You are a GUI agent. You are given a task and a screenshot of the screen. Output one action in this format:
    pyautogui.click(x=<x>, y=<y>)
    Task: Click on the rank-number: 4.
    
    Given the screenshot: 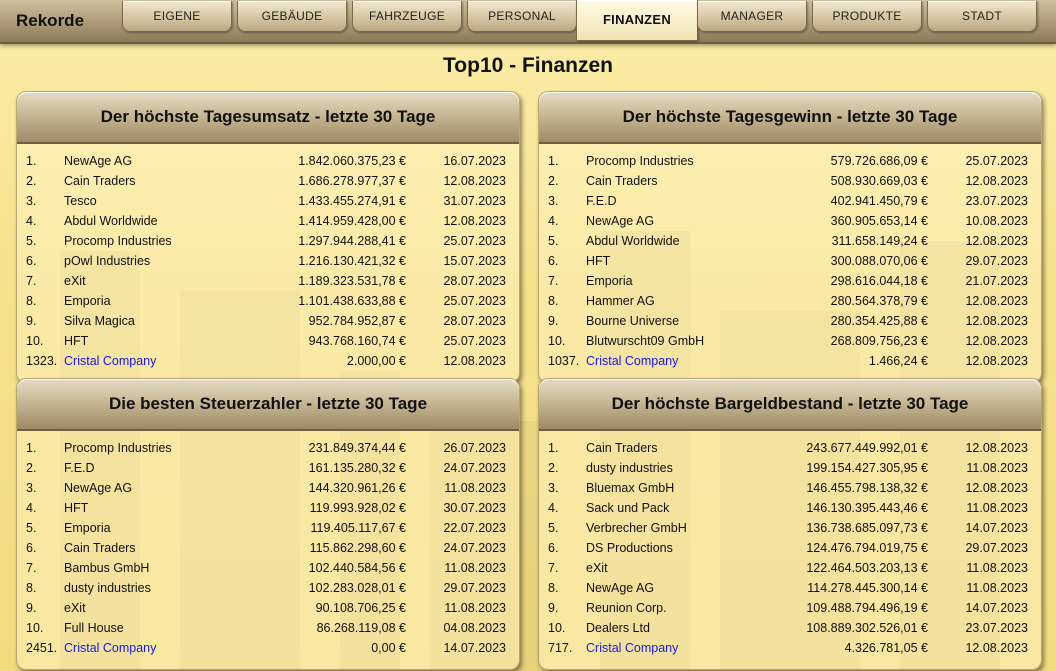 What is the action you would take?
    pyautogui.click(x=553, y=508)
    